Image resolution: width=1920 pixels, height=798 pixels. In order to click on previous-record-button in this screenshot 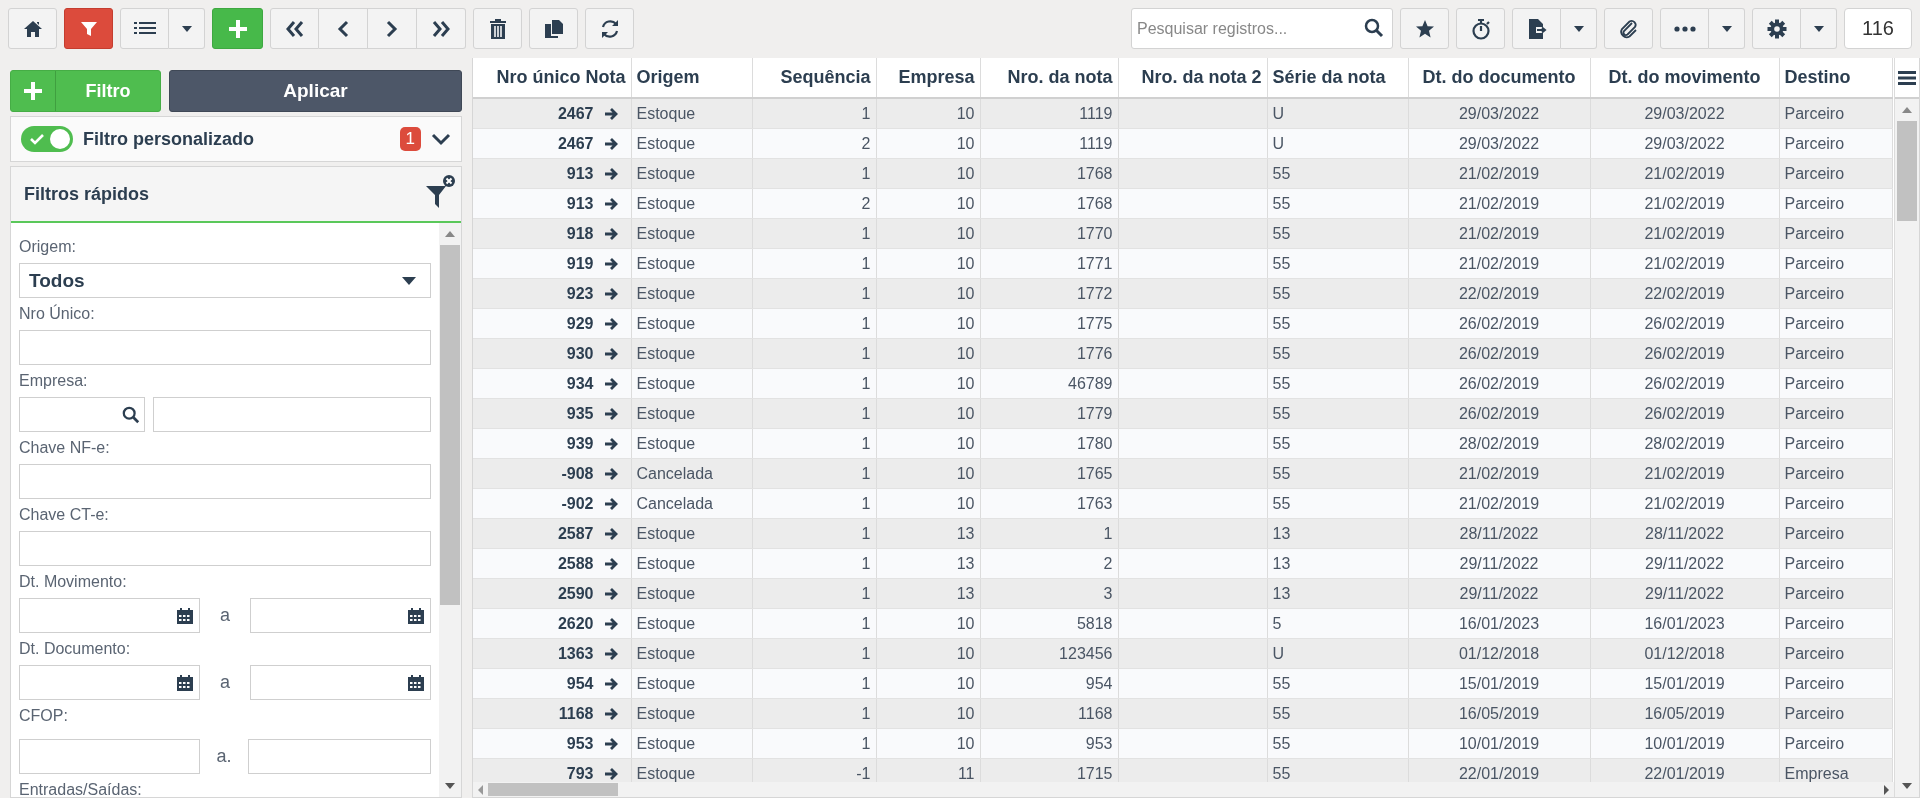, I will do `click(343, 28)`.